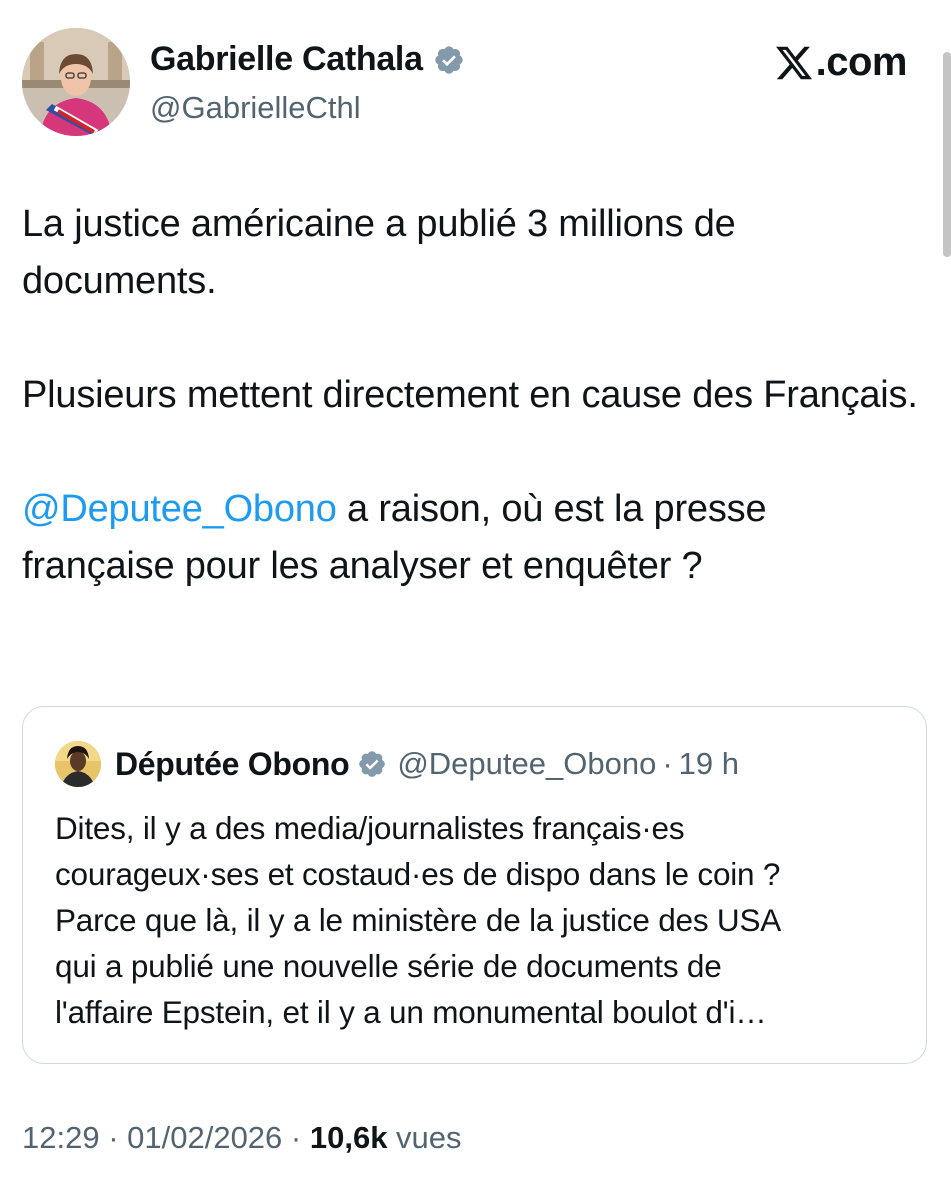 The width and height of the screenshot is (951, 1200). I want to click on author-display-name: Gabrielle Cathala, so click(286, 59).